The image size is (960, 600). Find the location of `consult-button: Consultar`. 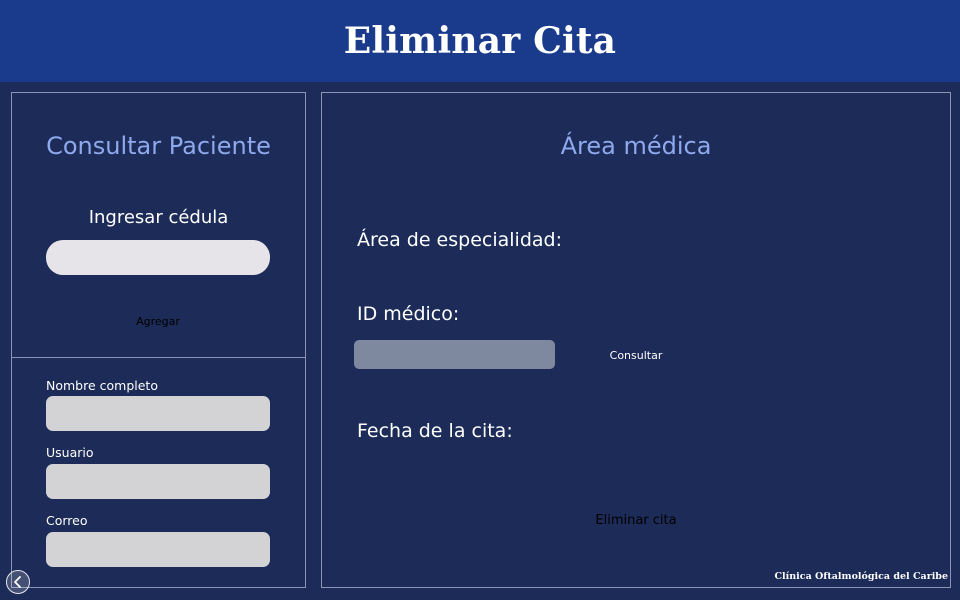

consult-button: Consultar is located at coordinates (636, 355).